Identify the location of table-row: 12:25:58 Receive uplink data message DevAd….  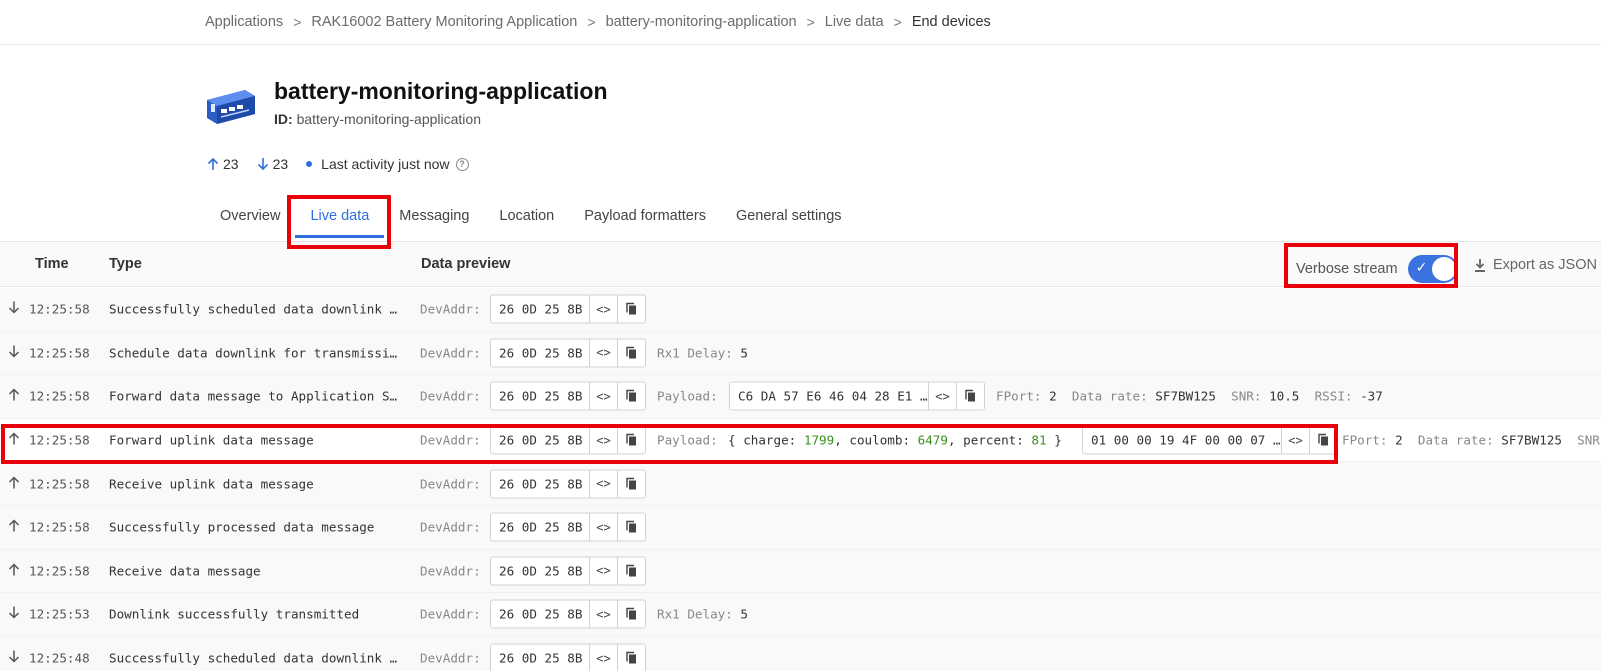
(800, 484).